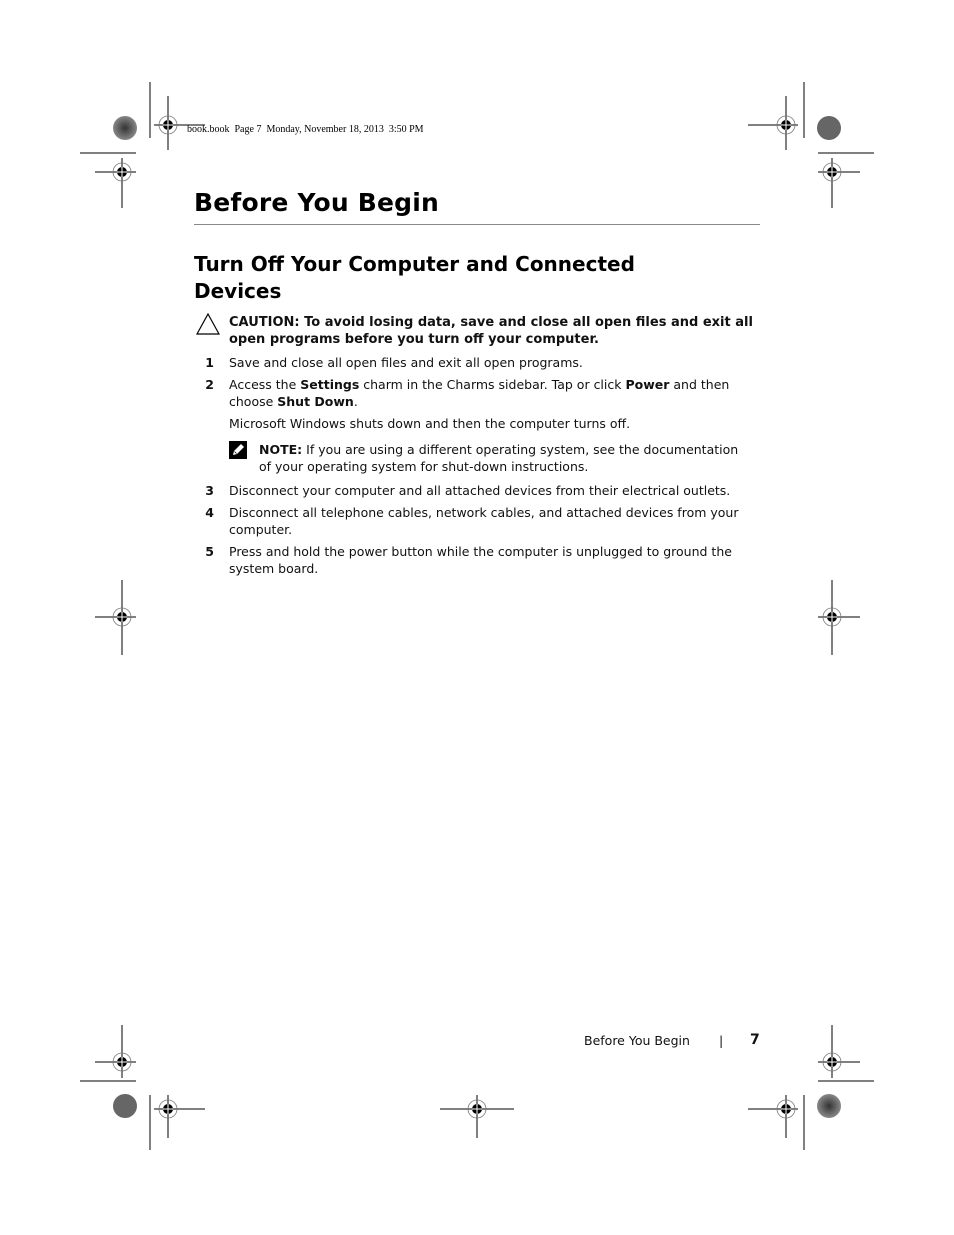 The width and height of the screenshot is (954, 1235). What do you see at coordinates (281, 449) in the screenshot?
I see `note-label: NOTE:` at bounding box center [281, 449].